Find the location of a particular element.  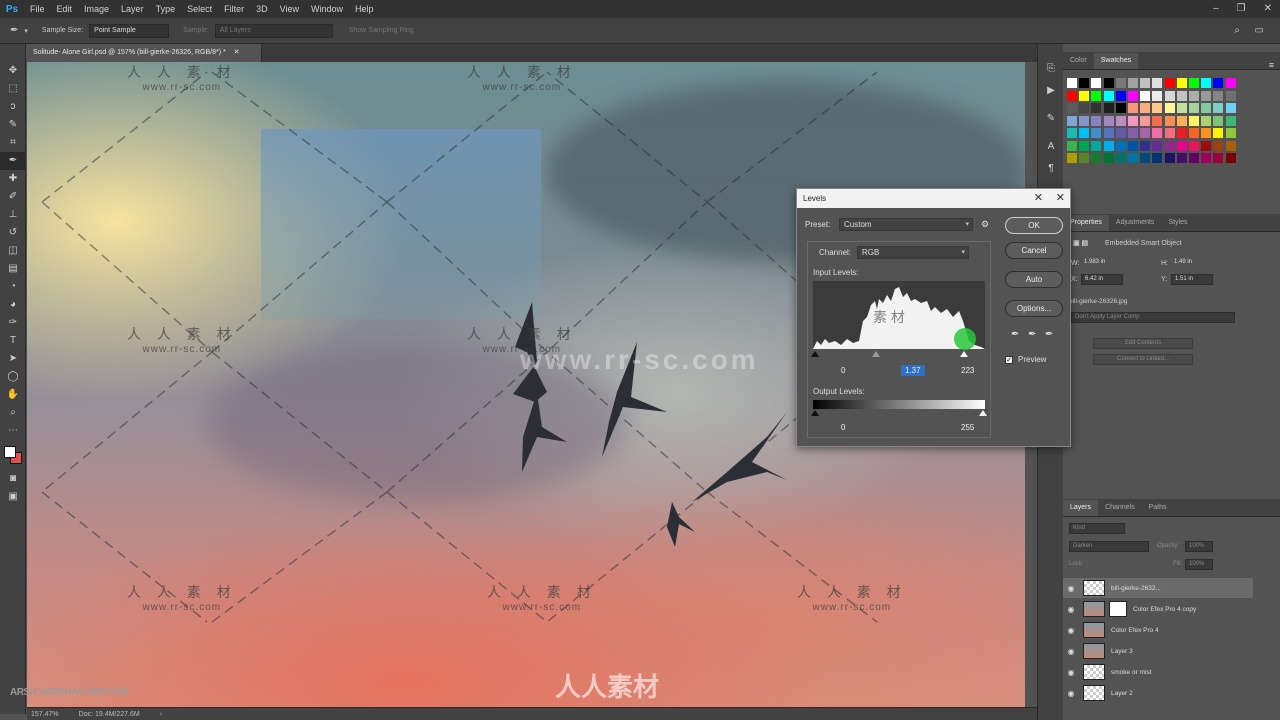

preview-checkbox: ✓ is located at coordinates (1009, 360).